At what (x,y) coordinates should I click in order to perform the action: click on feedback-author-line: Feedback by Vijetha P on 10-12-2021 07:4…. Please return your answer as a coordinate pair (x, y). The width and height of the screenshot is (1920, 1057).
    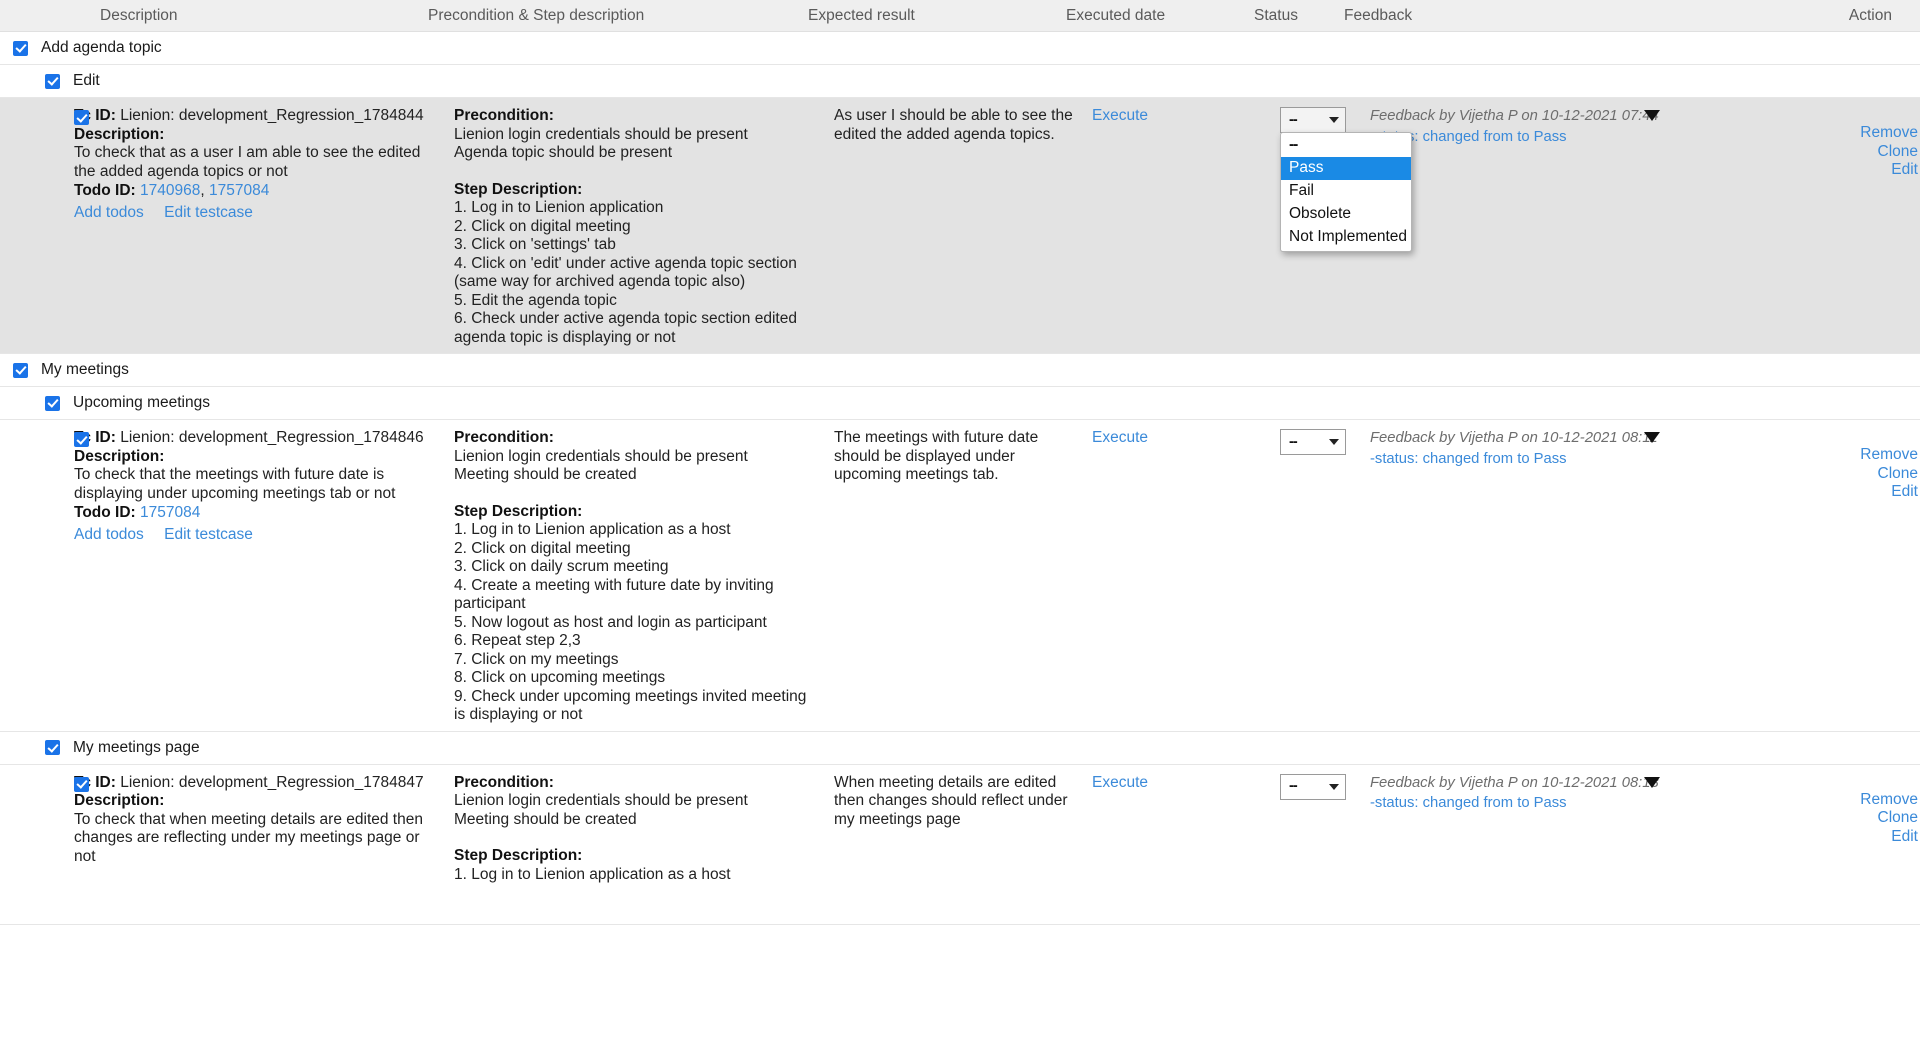
    Looking at the image, I should click on (1514, 116).